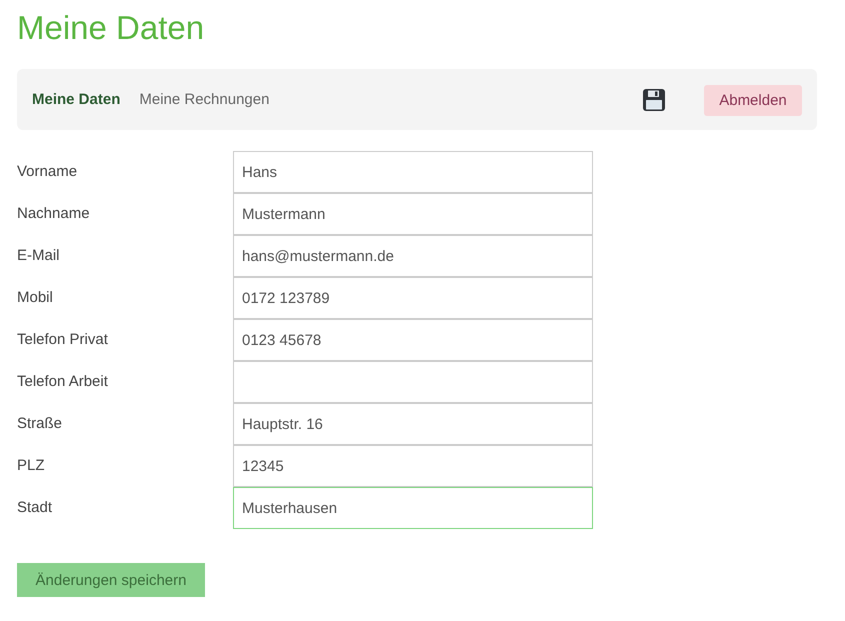  Describe the element at coordinates (413, 214) in the screenshot. I see `input-field: Mustermann` at that location.